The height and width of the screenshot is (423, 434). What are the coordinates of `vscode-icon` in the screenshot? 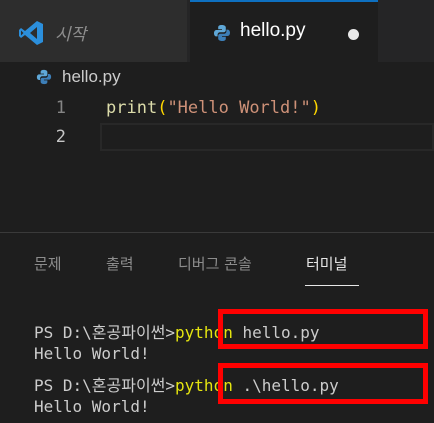 It's located at (31, 33).